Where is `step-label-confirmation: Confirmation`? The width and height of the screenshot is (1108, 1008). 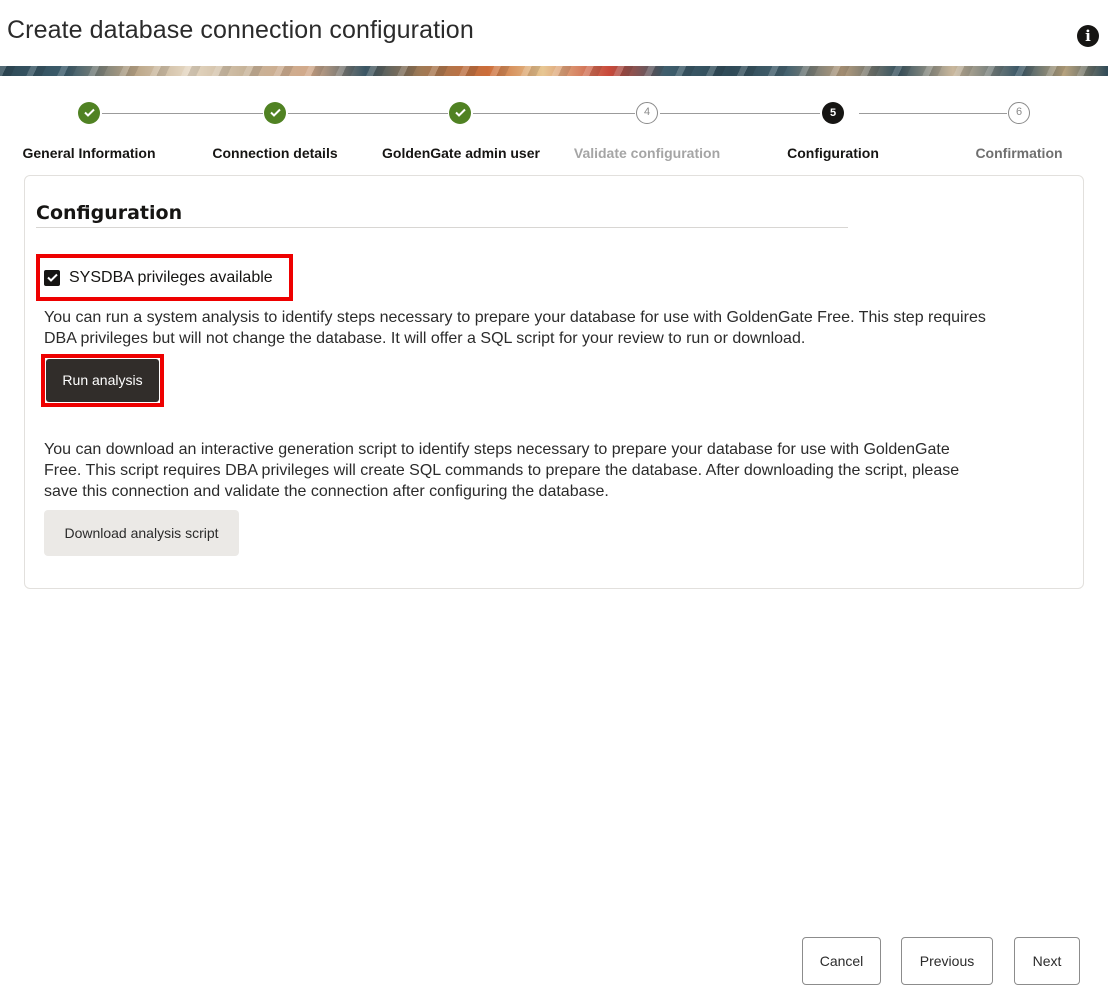
step-label-confirmation: Confirmation is located at coordinates (1019, 153).